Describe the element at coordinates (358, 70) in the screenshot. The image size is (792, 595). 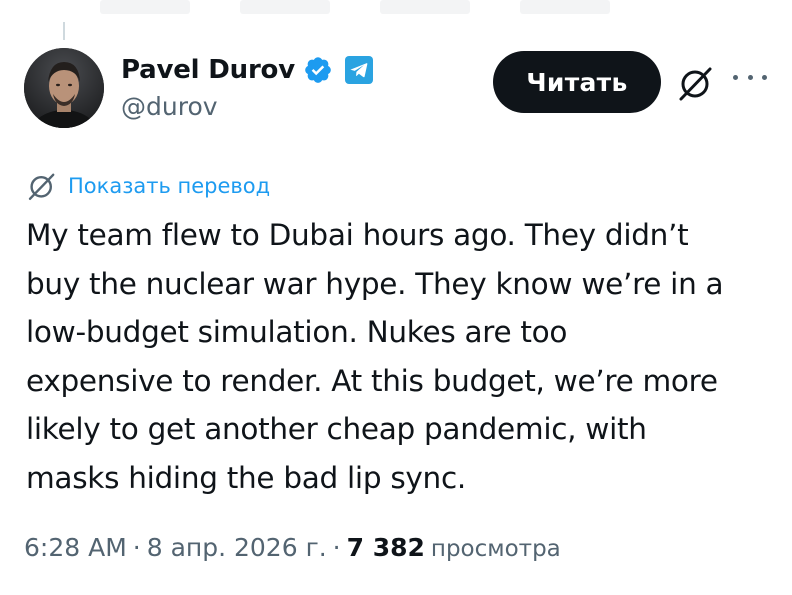
I see `telegram-icon` at that location.